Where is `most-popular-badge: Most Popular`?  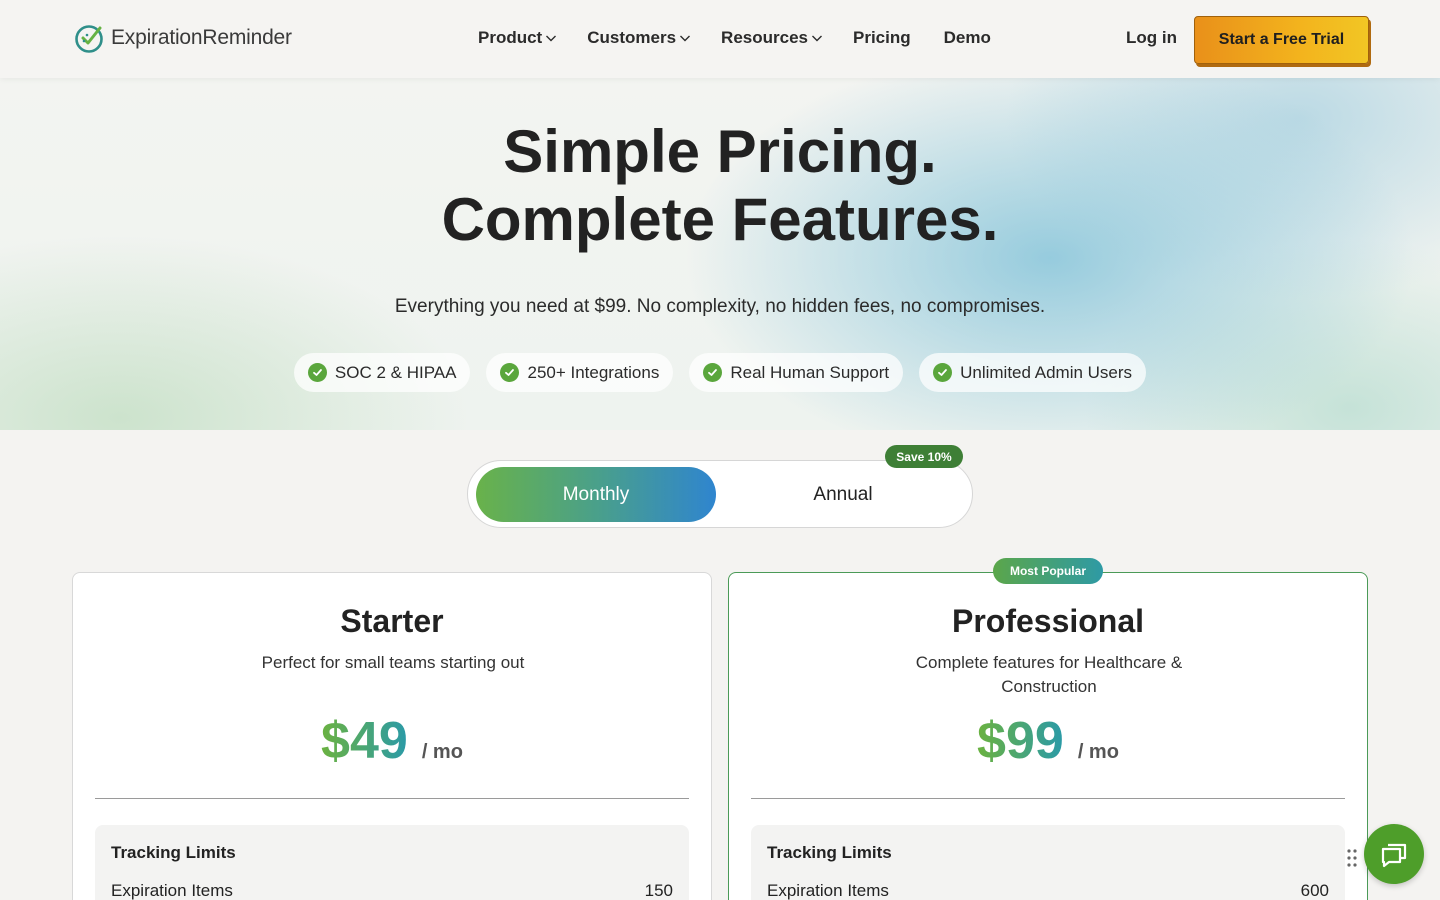 most-popular-badge: Most Popular is located at coordinates (1048, 571).